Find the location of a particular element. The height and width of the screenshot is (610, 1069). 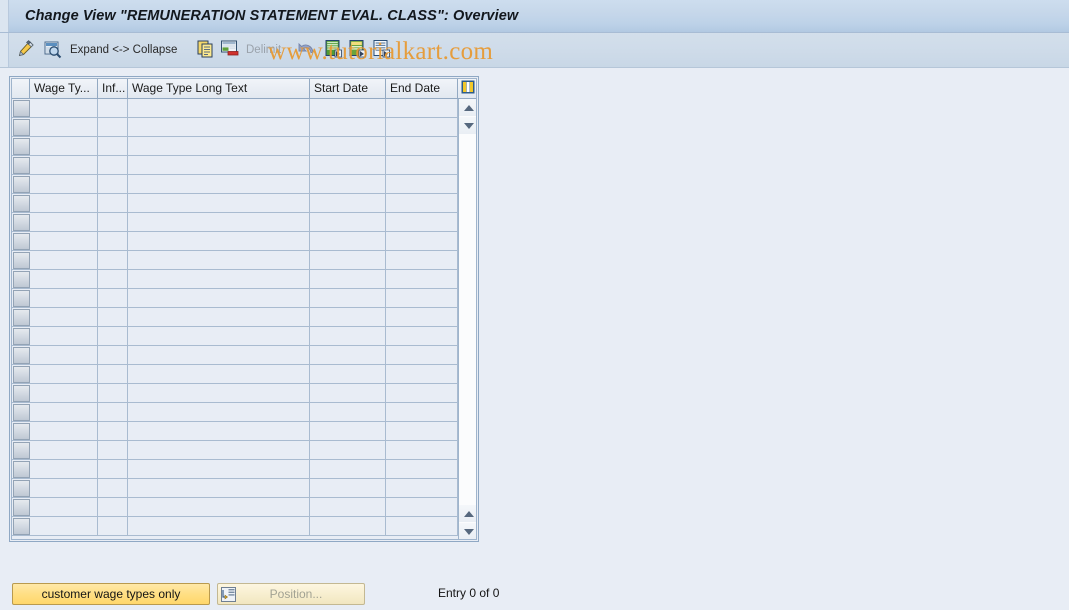

scroll-down-top-button is located at coordinates (467, 125).